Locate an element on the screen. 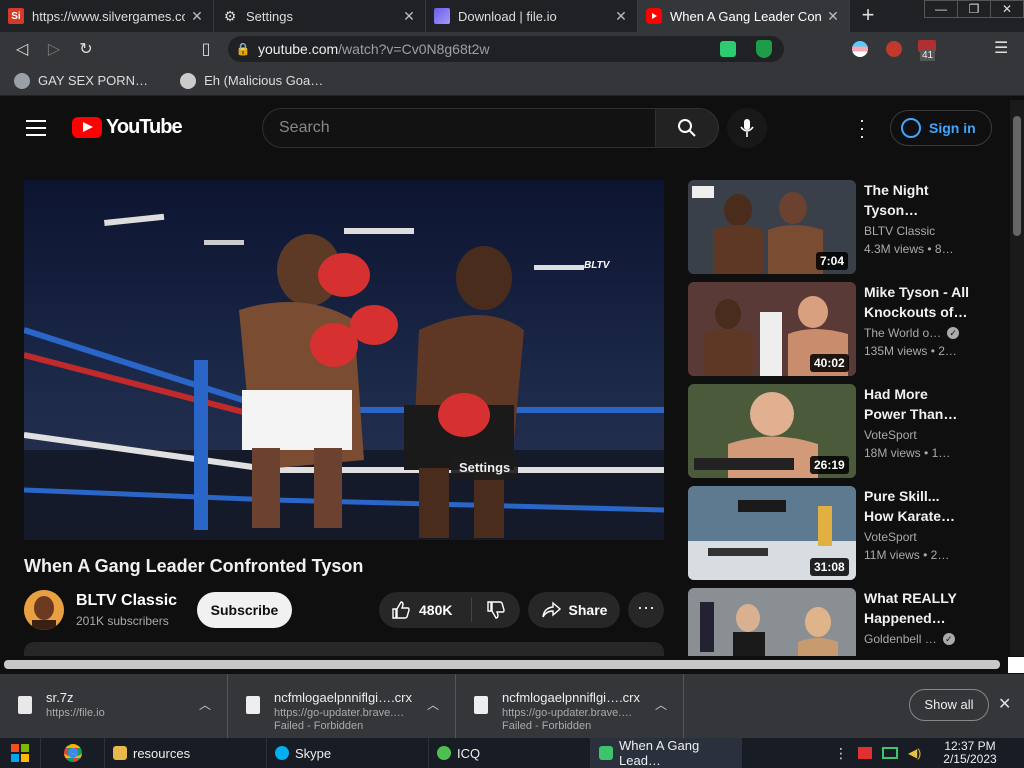 Image resolution: width=1024 pixels, height=768 pixels. duration-badge: 40:02 is located at coordinates (829, 363).